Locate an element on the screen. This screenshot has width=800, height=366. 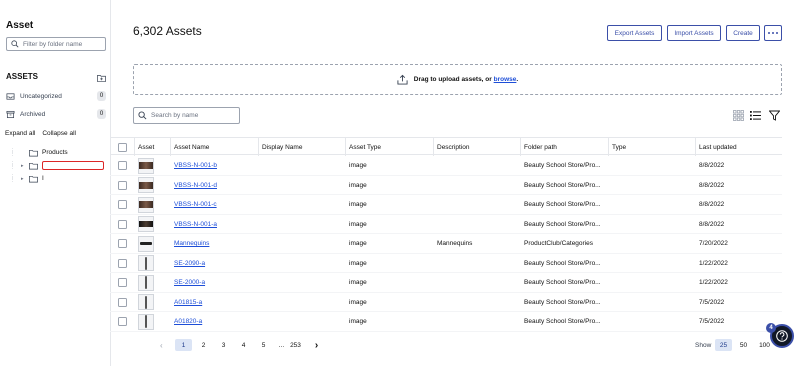
upload-icon is located at coordinates (402, 79).